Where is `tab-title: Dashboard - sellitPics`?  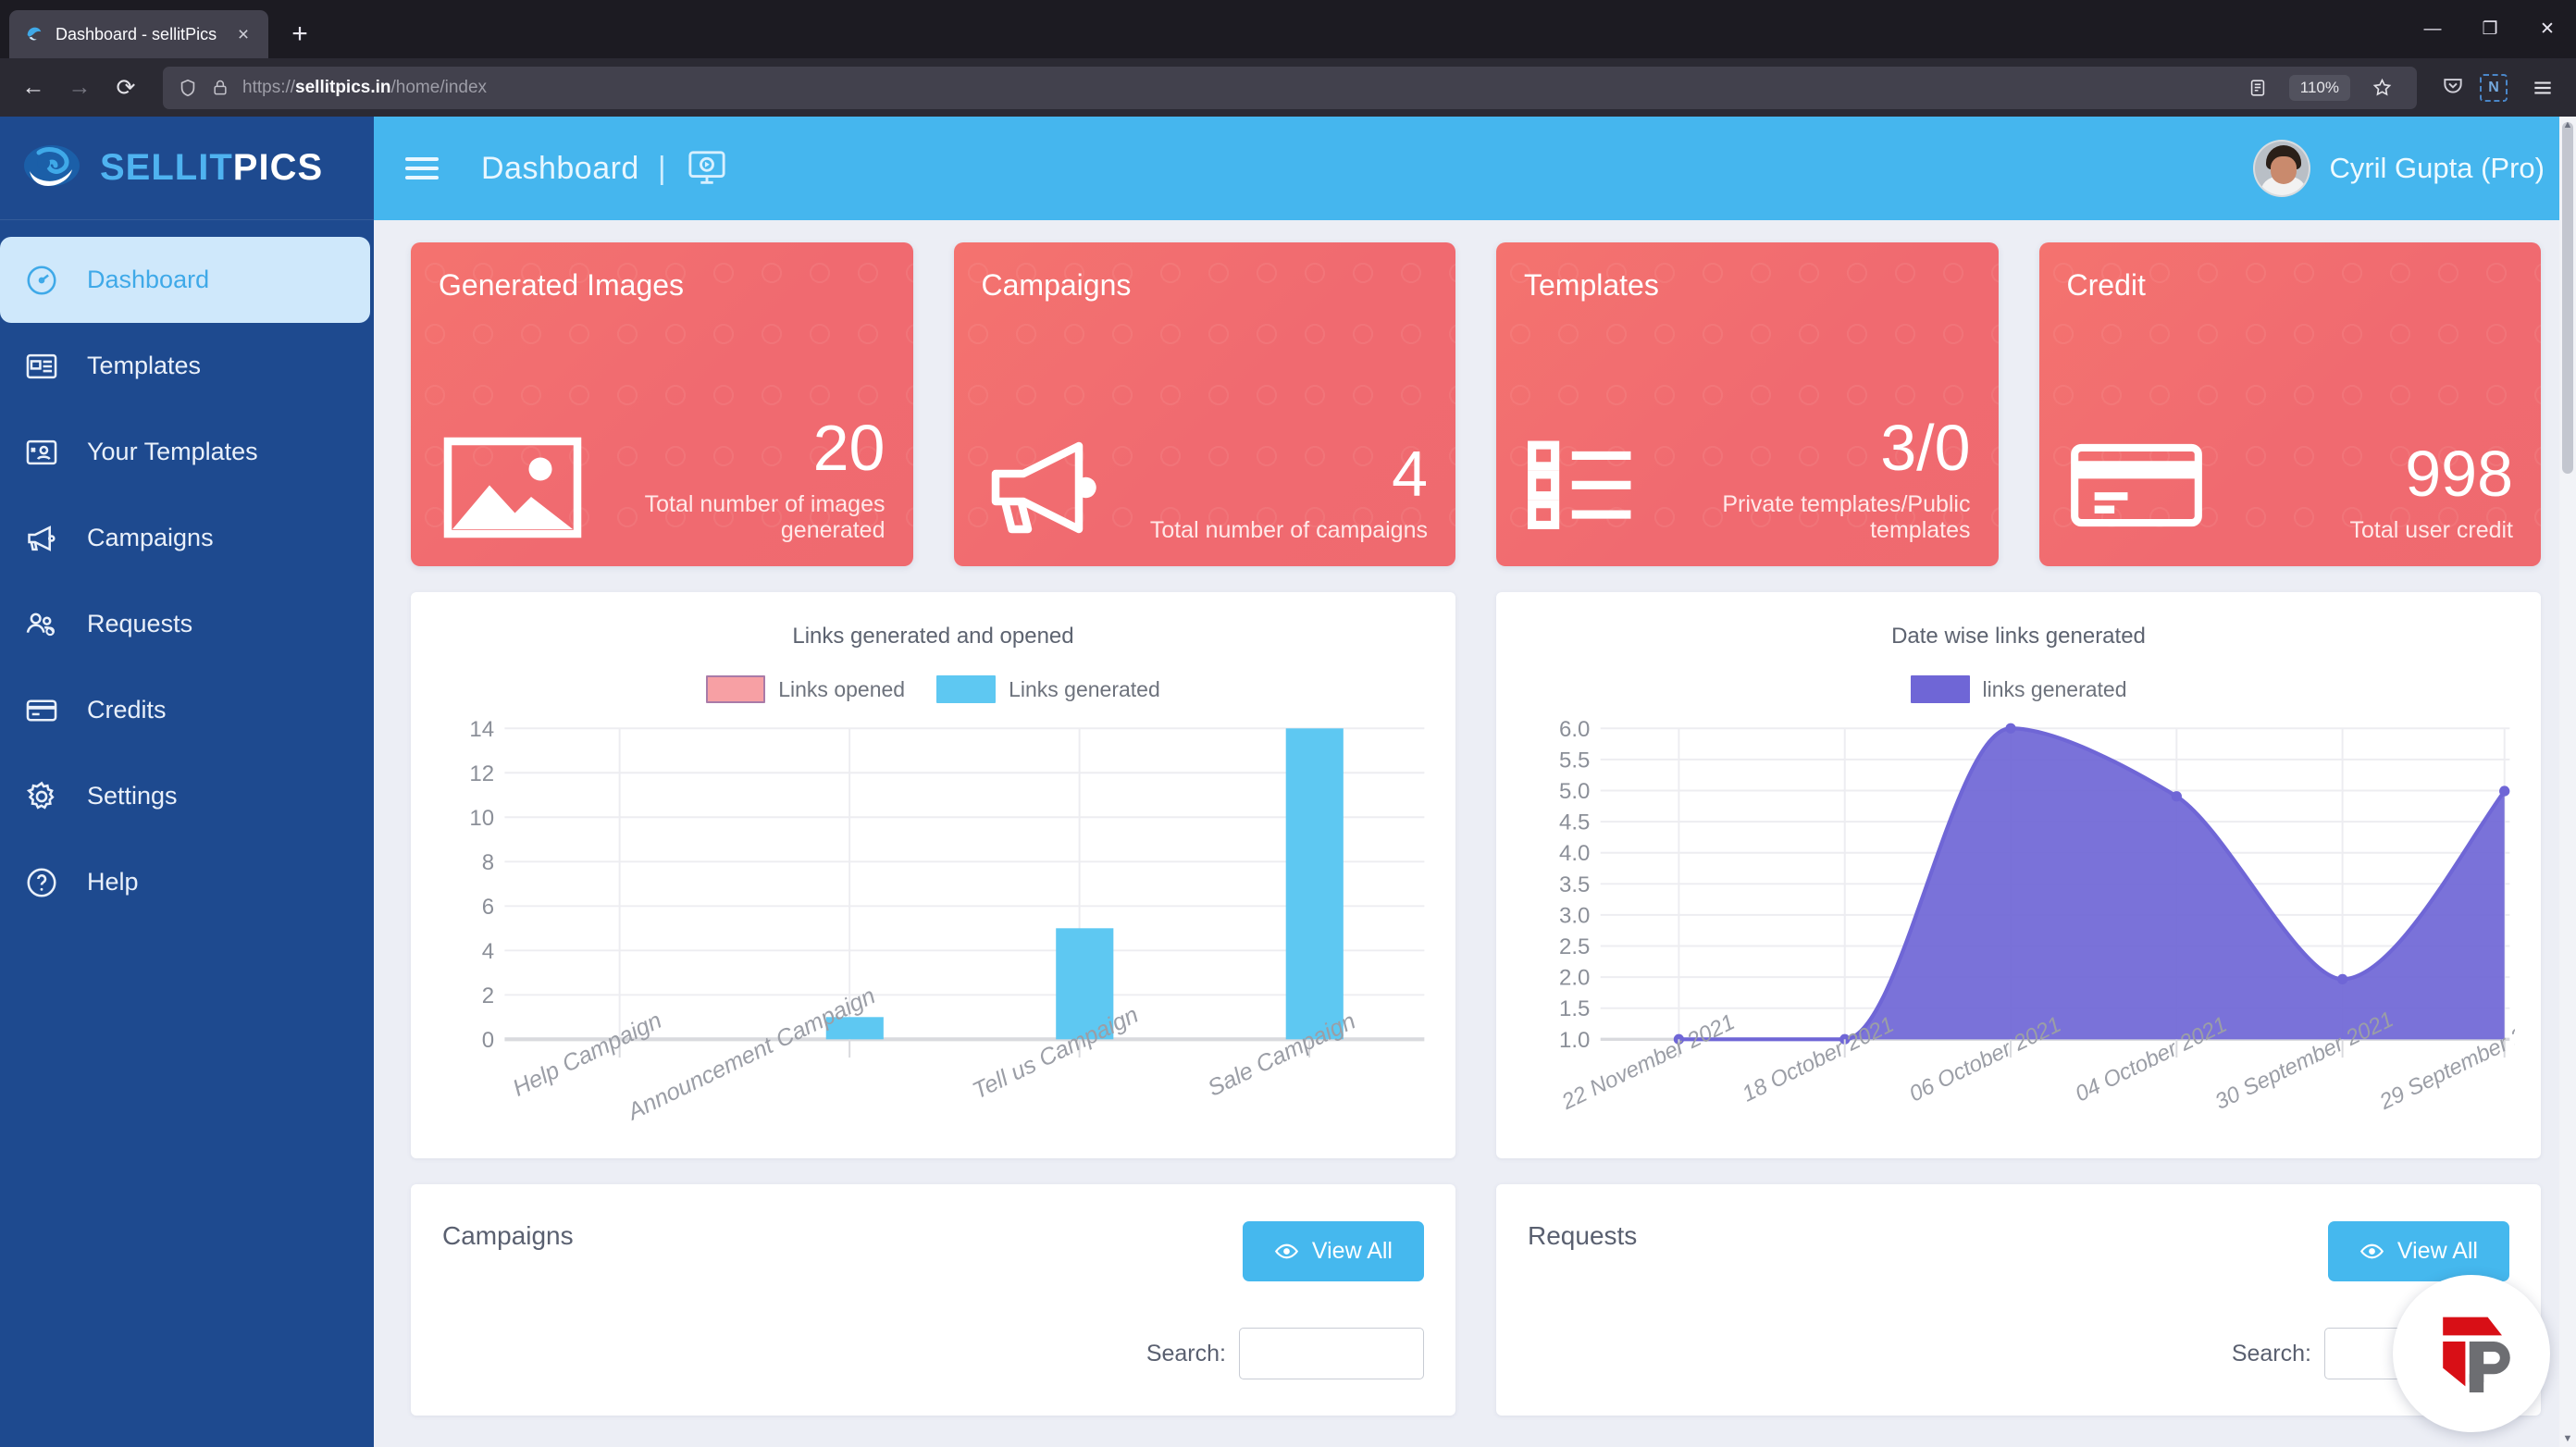
tab-title: Dashboard - sellitPics is located at coordinates (136, 33).